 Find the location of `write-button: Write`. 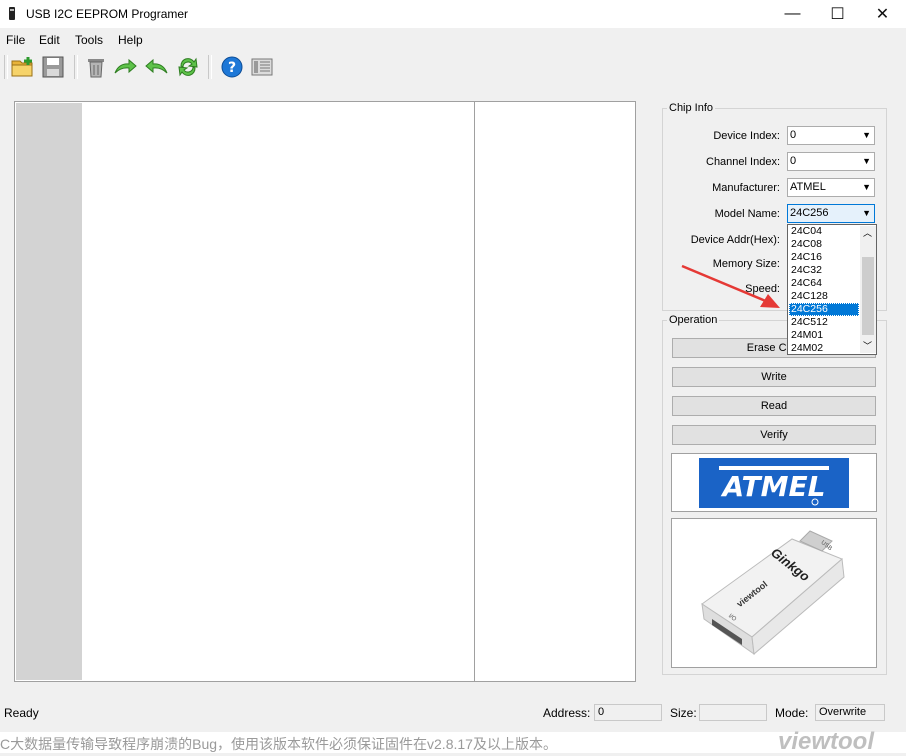

write-button: Write is located at coordinates (774, 377).